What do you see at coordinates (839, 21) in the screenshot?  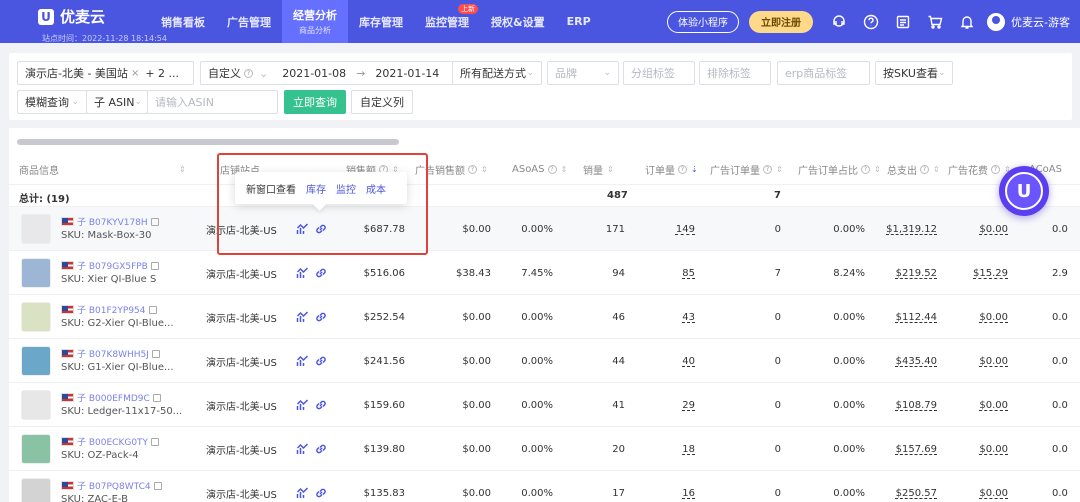 I see `support-icon` at bounding box center [839, 21].